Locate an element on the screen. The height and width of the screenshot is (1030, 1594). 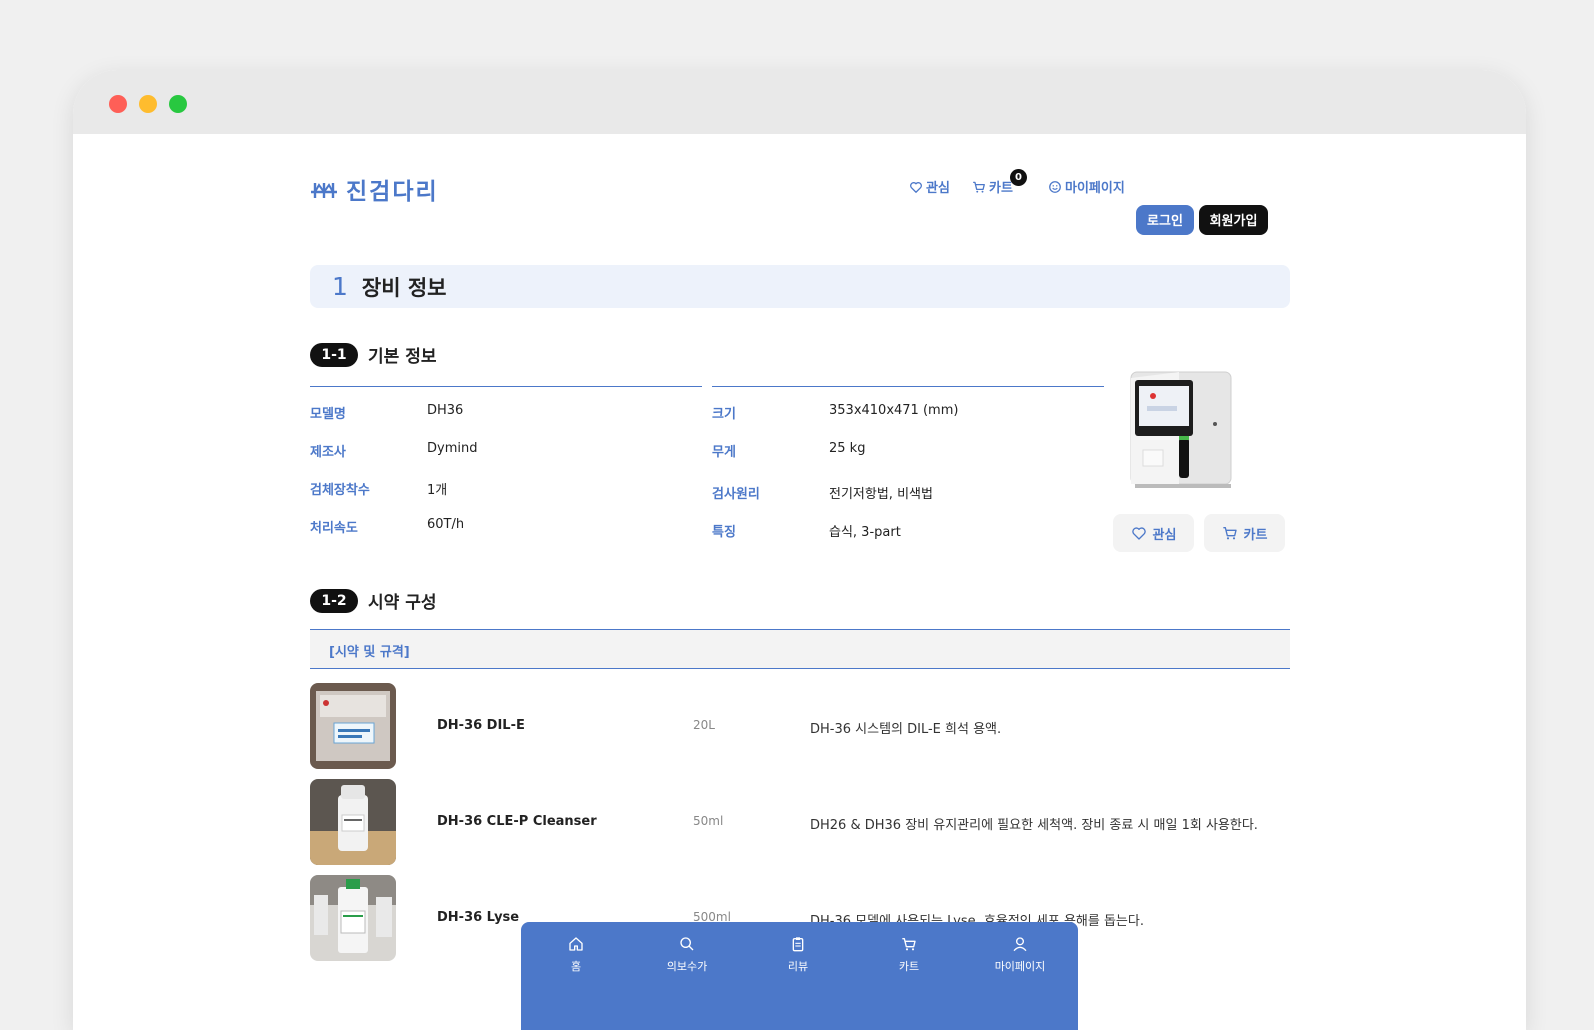
info-value: 습식, 3-part is located at coordinates (865, 532).